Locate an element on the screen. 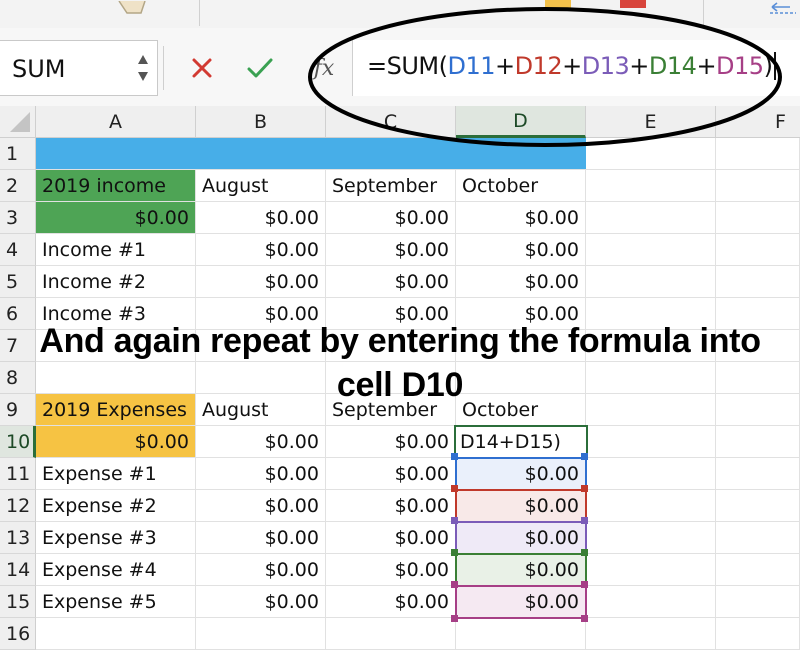 Image resolution: width=800 pixels, height=654 pixels. insert-function-button: fx is located at coordinates (324, 68).